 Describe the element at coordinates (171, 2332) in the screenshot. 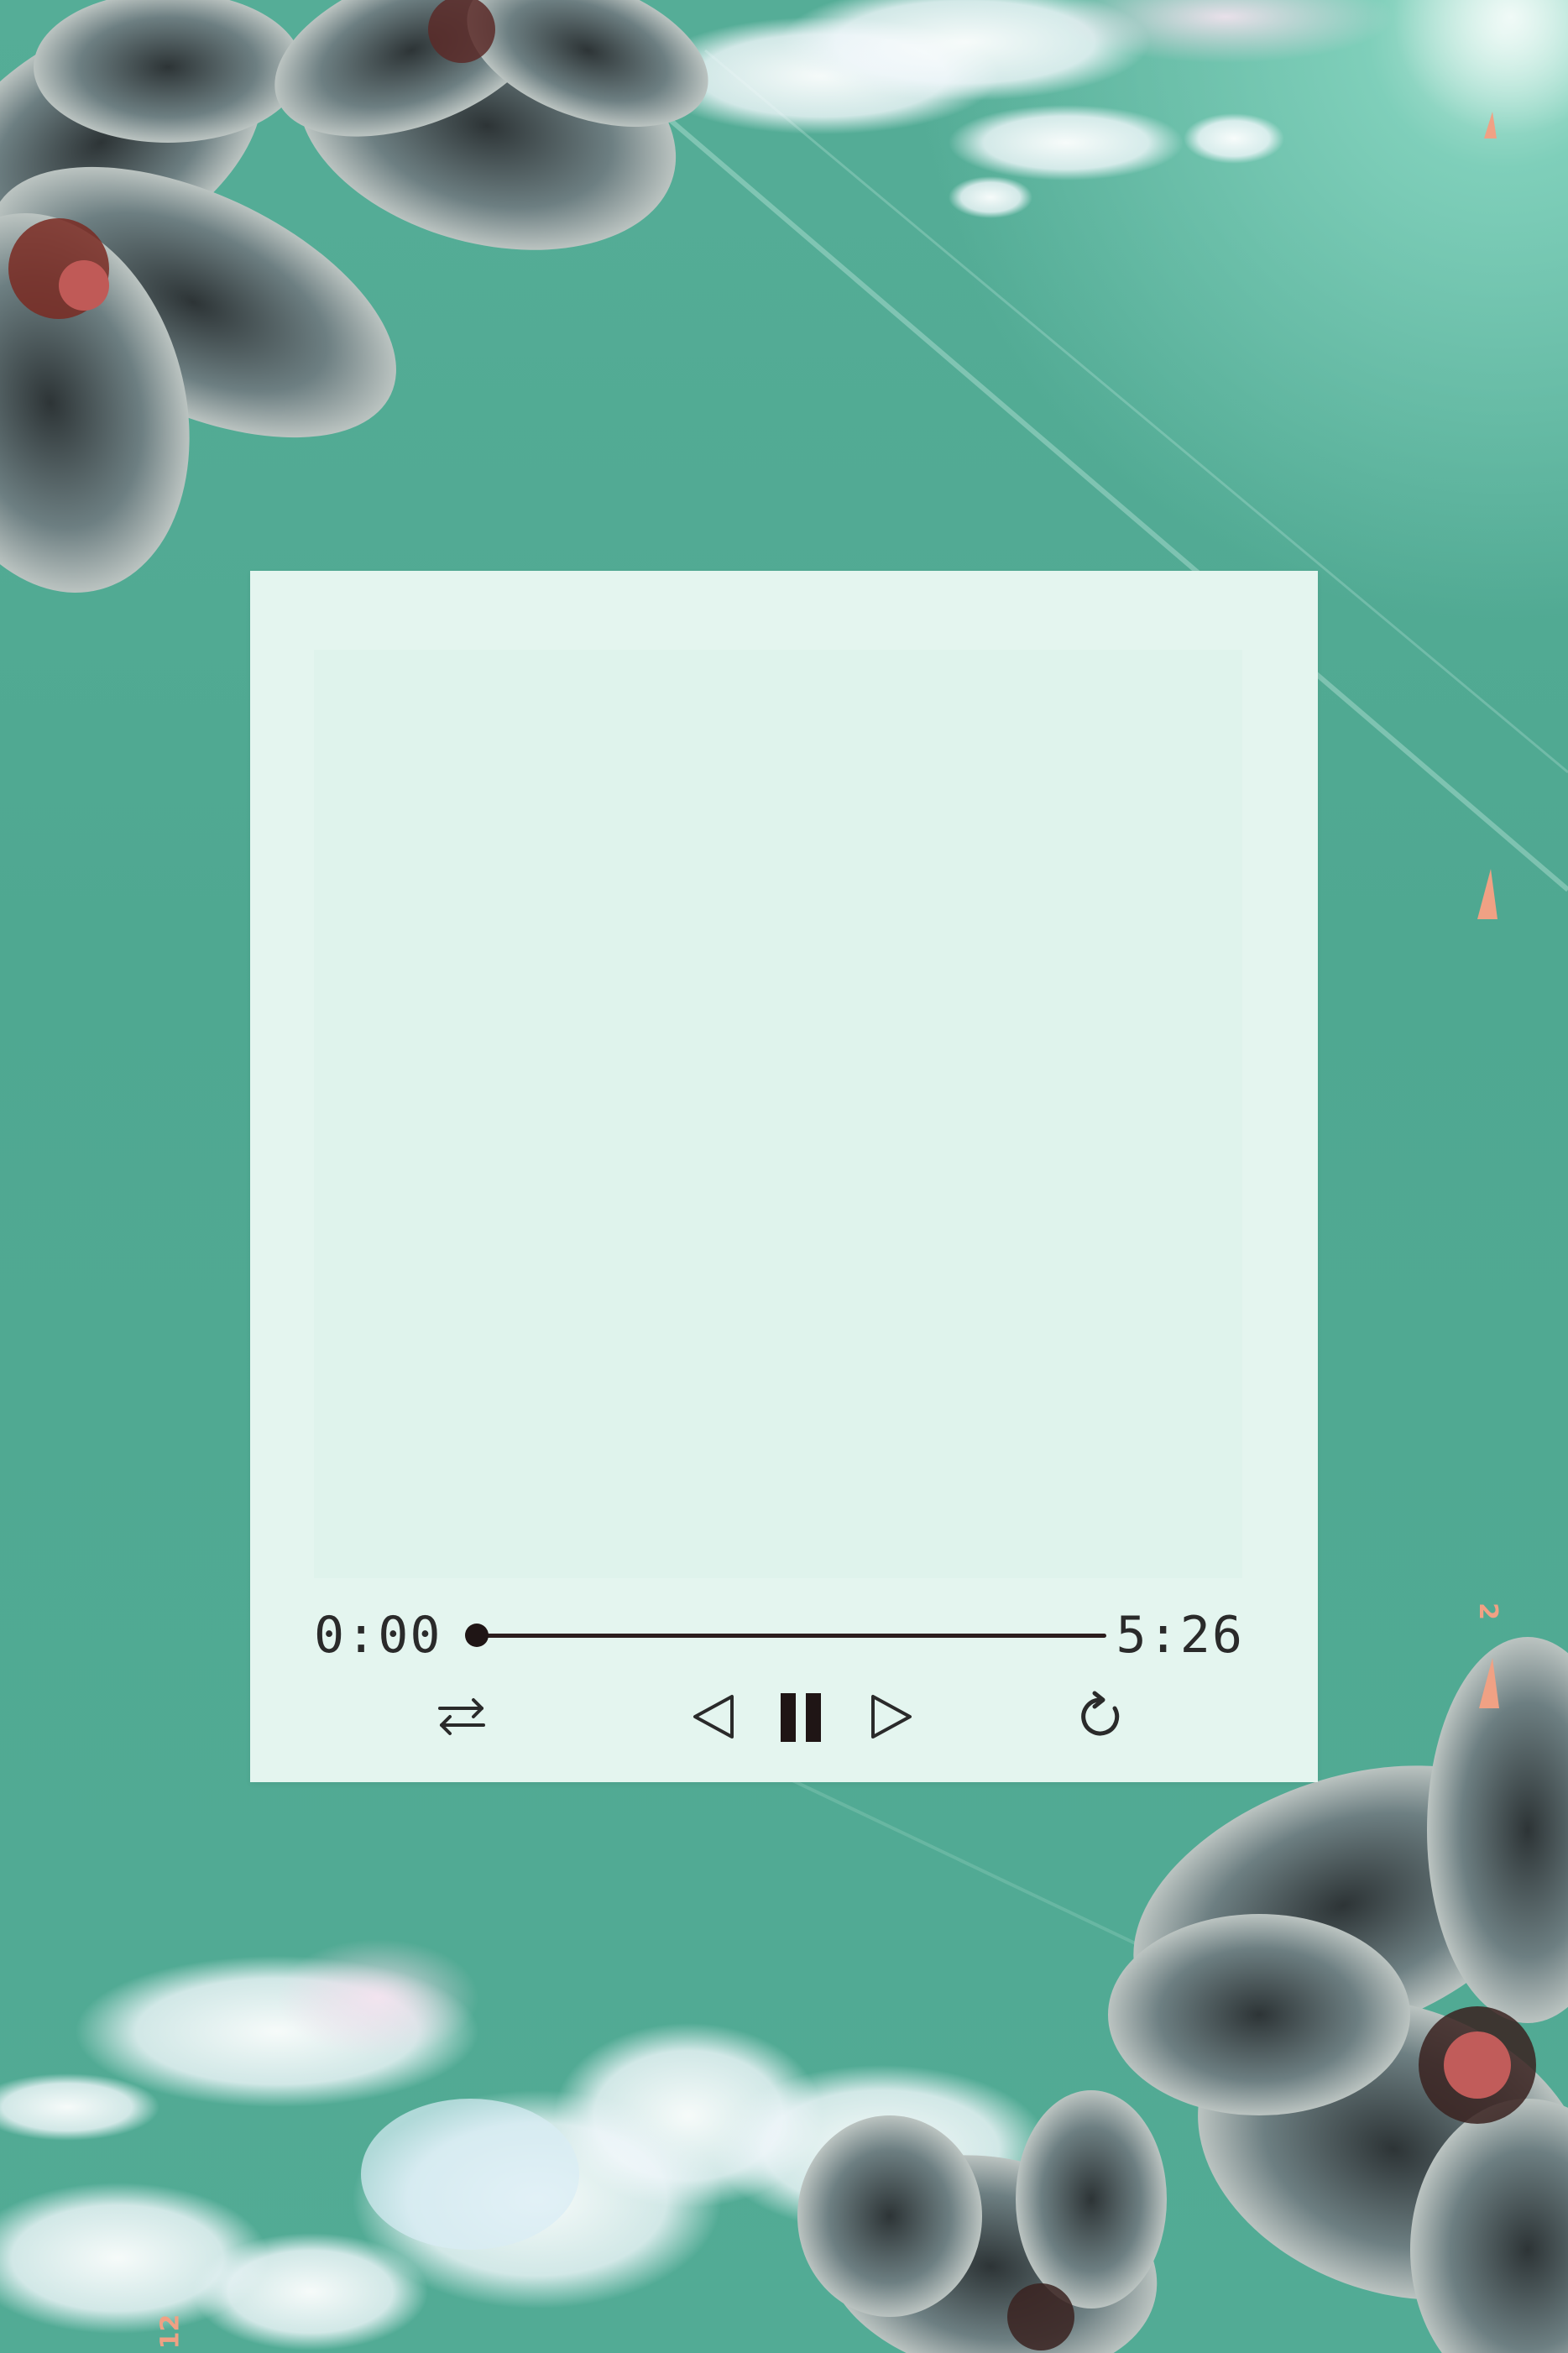

I see `film-mark-left: 12` at that location.